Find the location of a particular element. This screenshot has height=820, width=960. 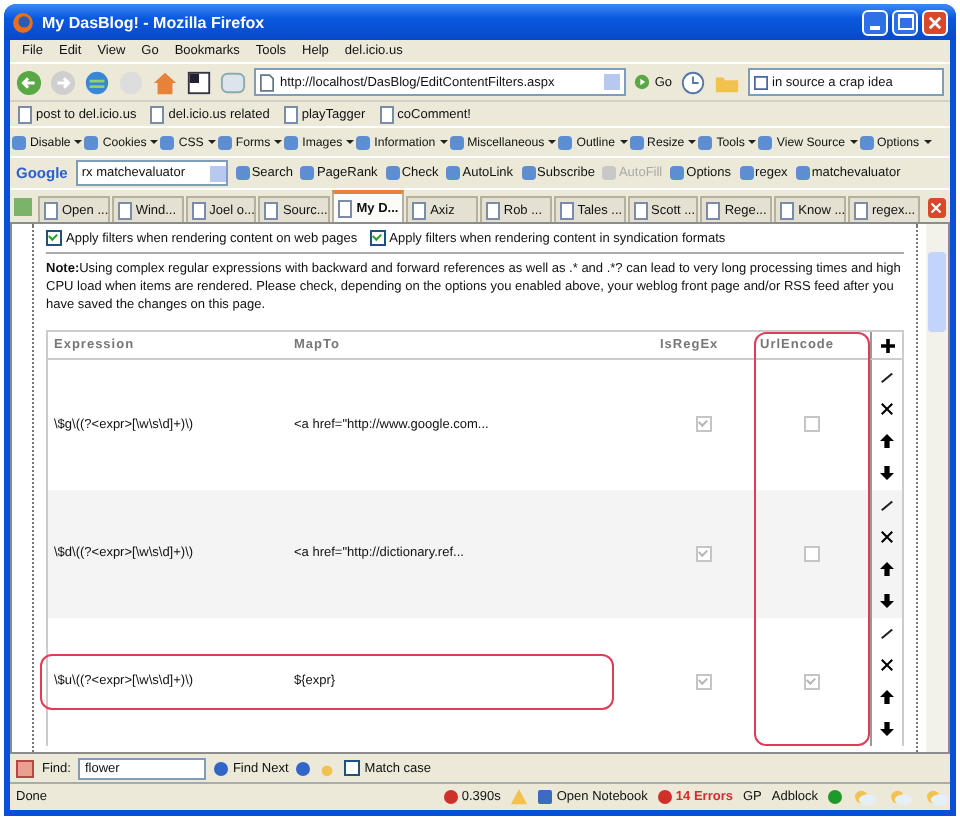

clock-icon is located at coordinates (693, 82).